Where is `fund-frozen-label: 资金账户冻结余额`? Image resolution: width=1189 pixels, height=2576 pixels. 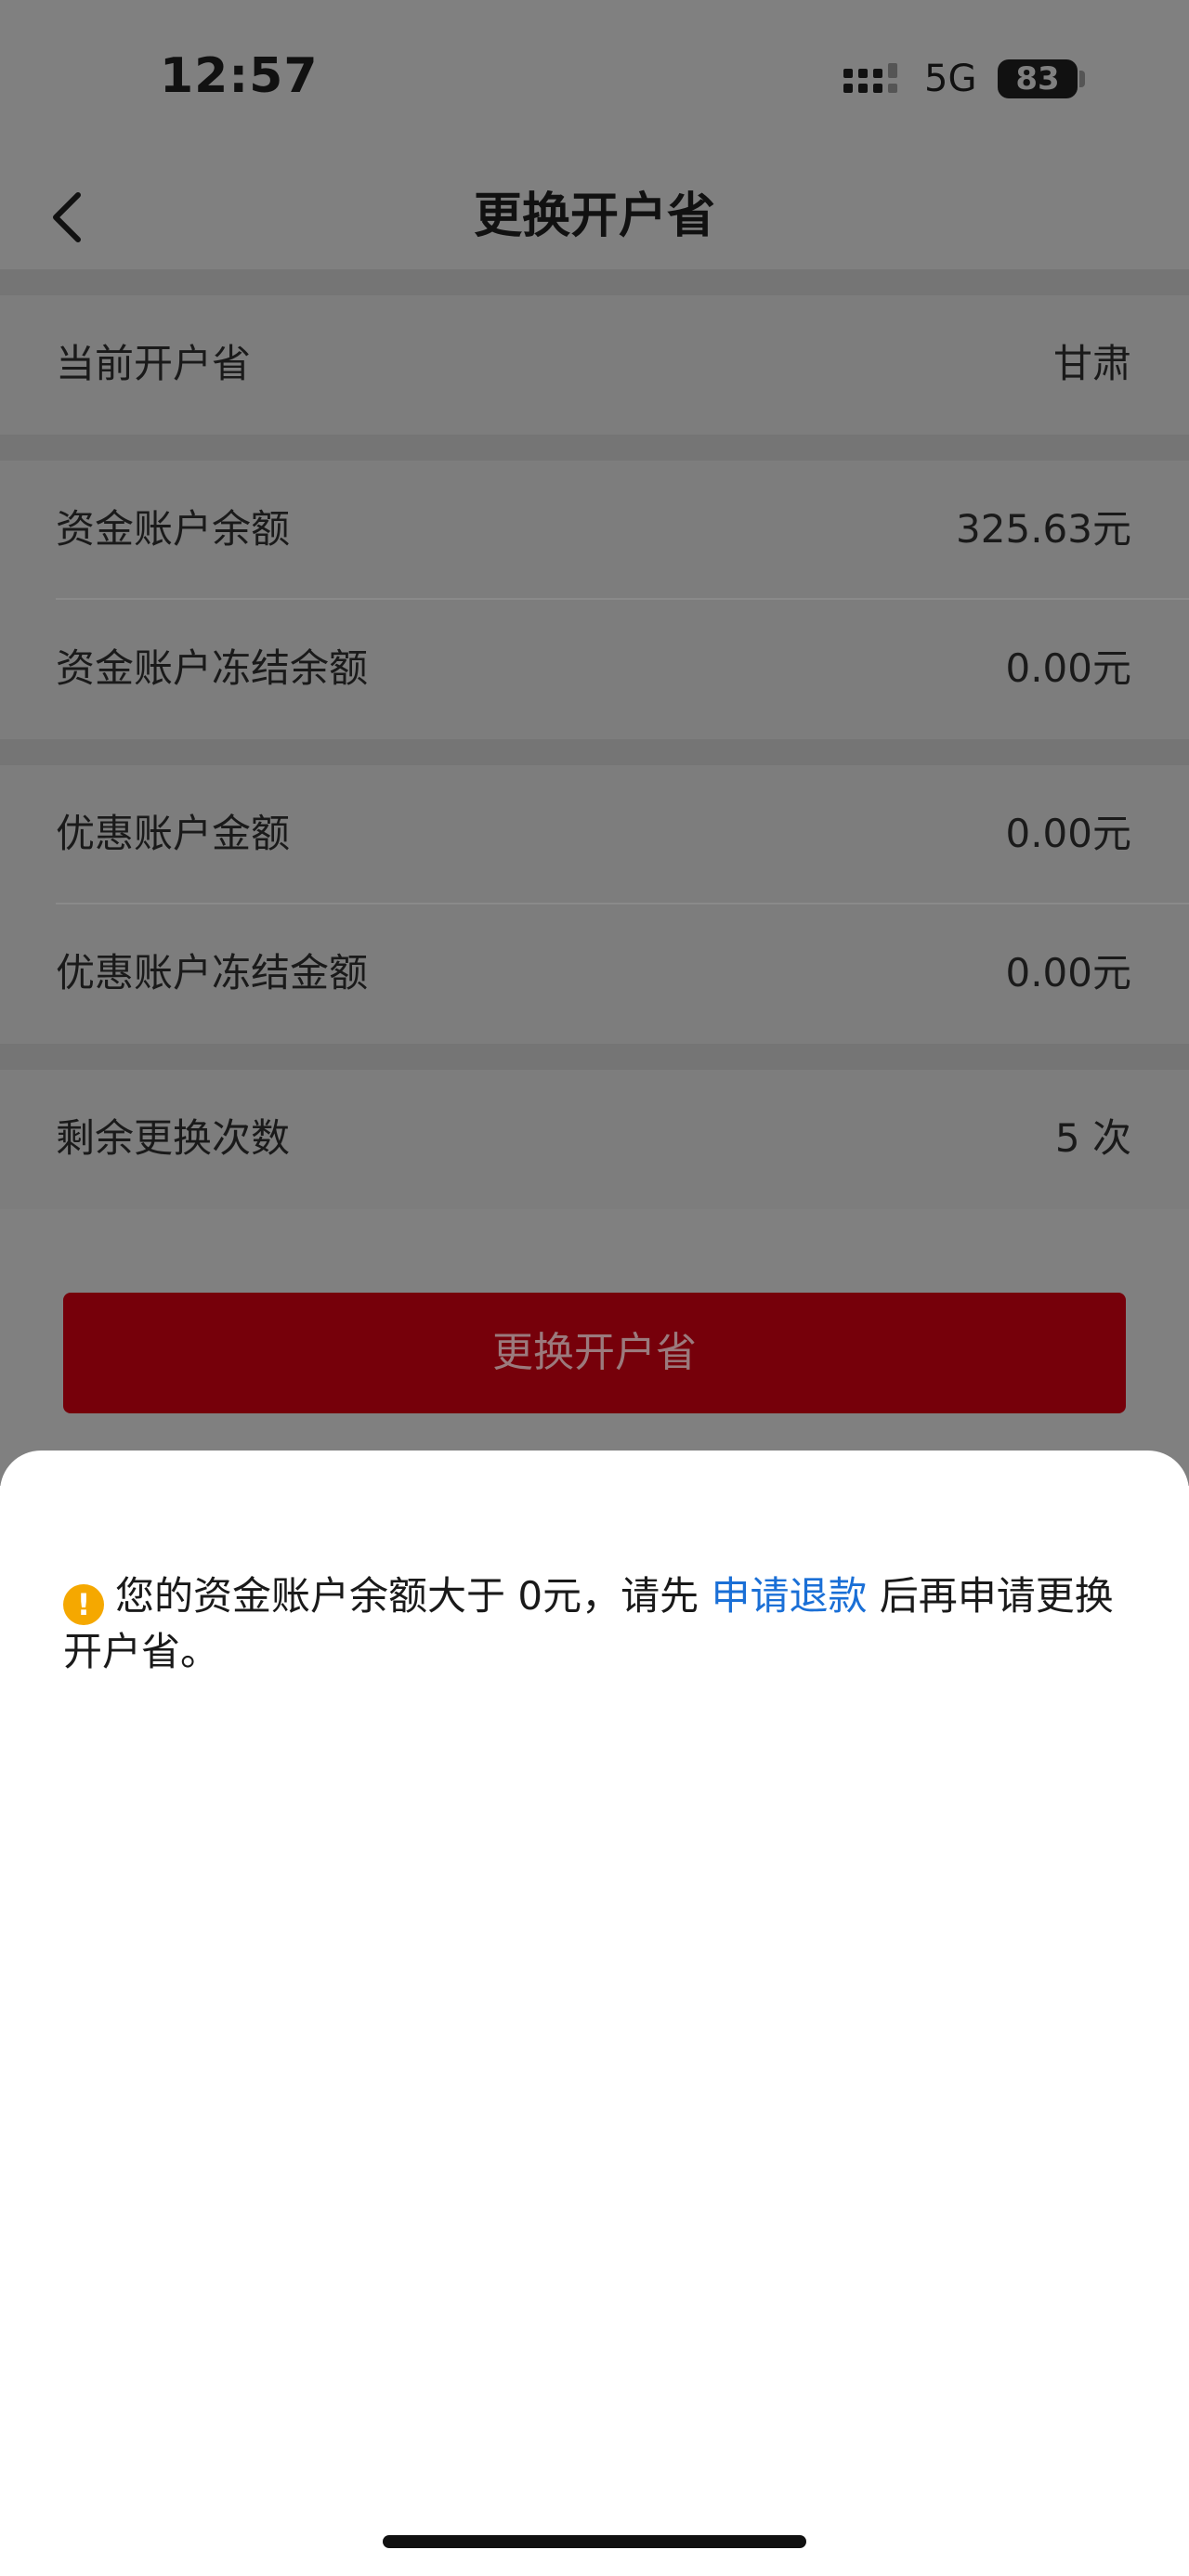
fund-frozen-label: 资金账户冻结余额 is located at coordinates (212, 668).